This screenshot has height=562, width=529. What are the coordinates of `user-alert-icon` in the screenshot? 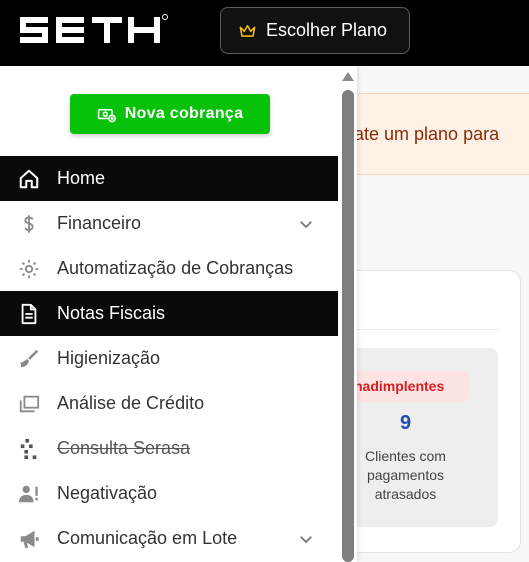 It's located at (29, 494).